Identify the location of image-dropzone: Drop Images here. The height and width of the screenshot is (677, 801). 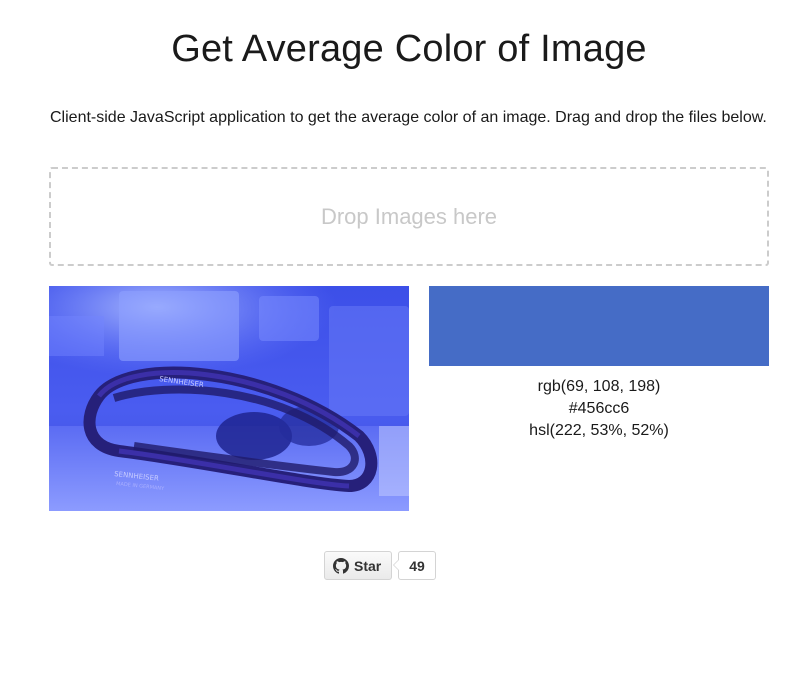
(409, 216).